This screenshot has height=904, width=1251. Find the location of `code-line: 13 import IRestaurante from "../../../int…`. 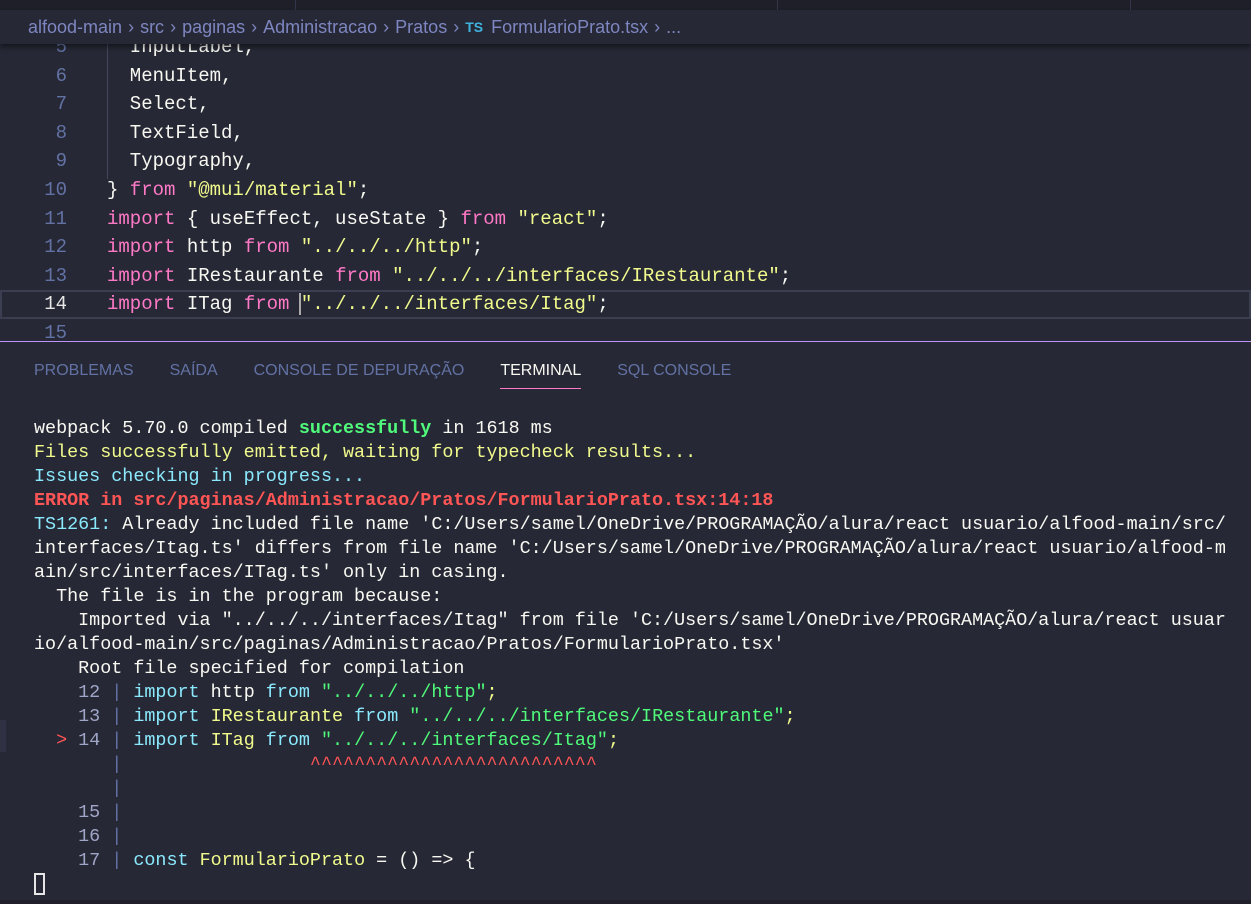

code-line: 13 import IRestaurante from "../../../int… is located at coordinates (625, 276).